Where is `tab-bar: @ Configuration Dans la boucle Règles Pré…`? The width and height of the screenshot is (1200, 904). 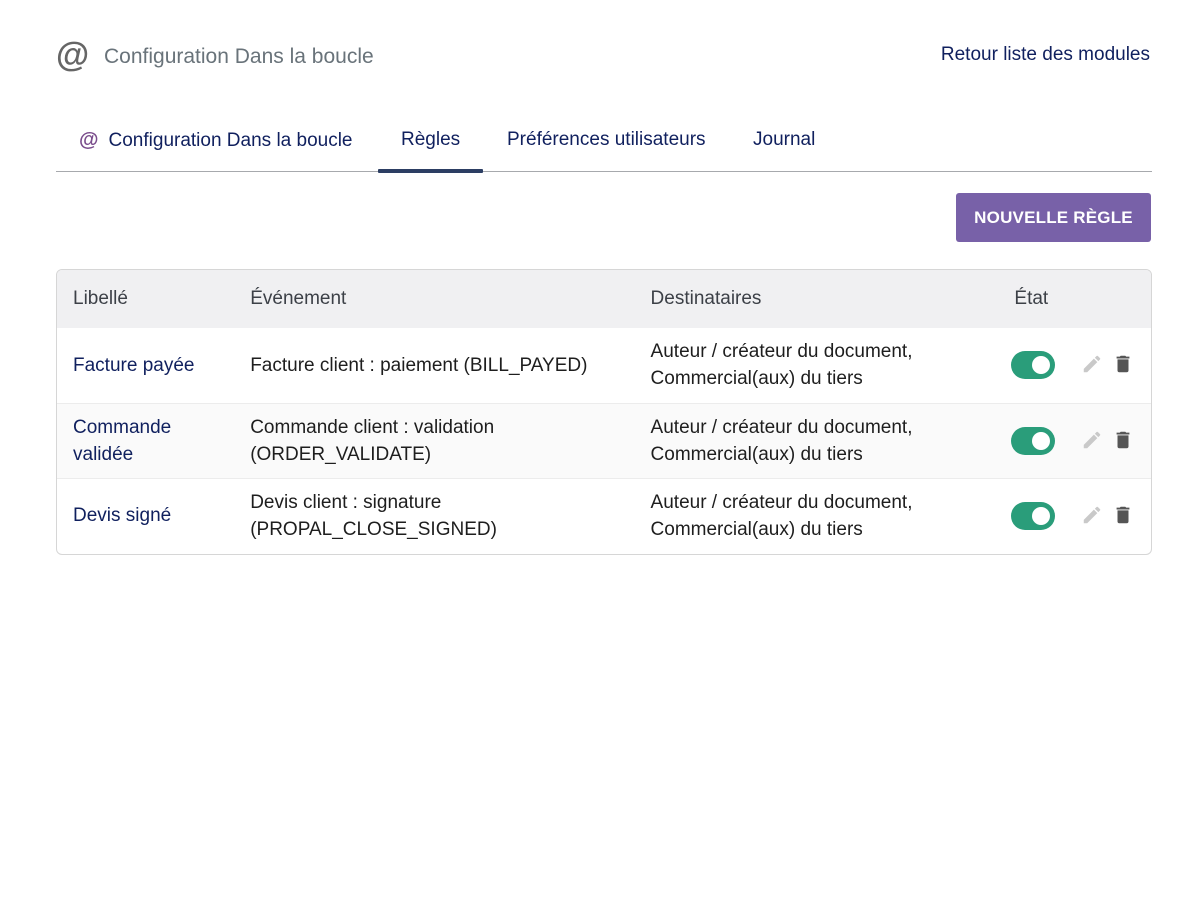 tab-bar: @ Configuration Dans la boucle Règles Pré… is located at coordinates (604, 142).